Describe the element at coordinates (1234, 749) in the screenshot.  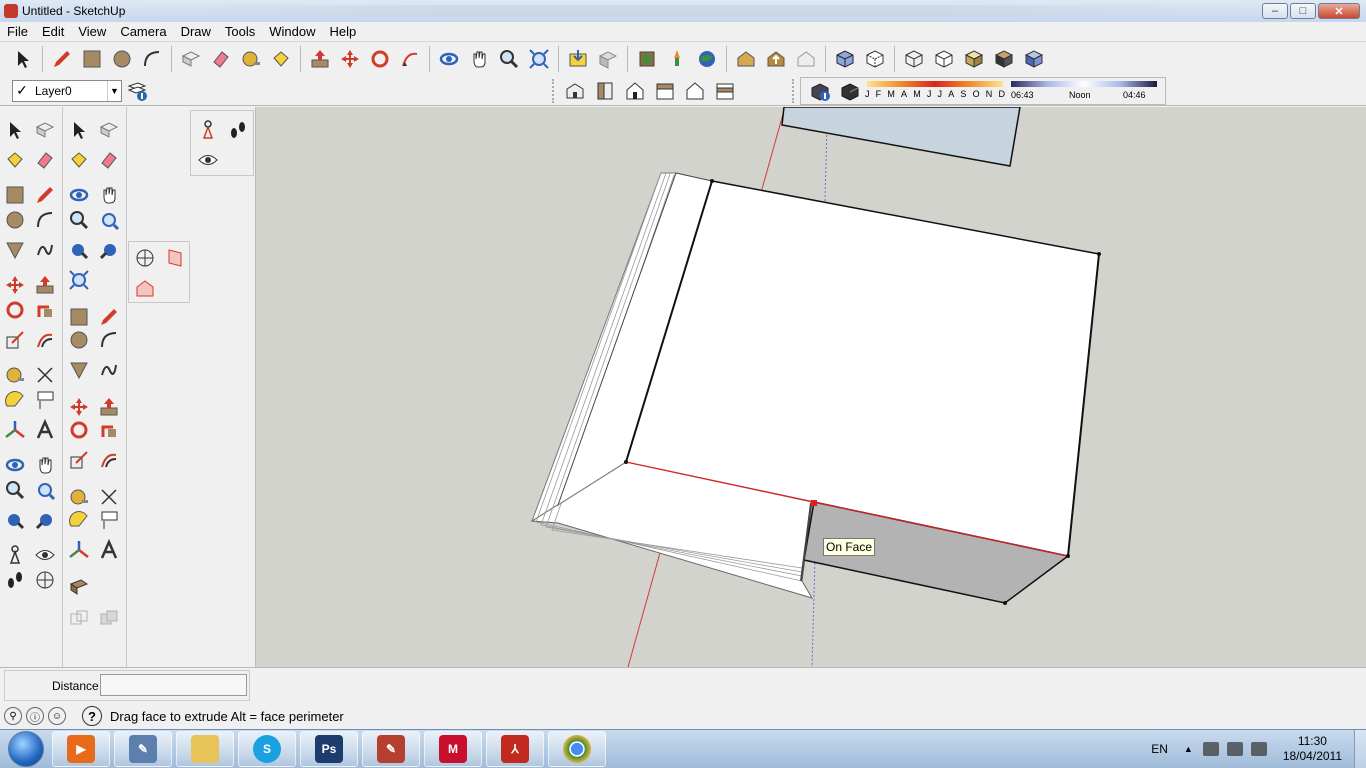
I see `network-signal-icon` at that location.